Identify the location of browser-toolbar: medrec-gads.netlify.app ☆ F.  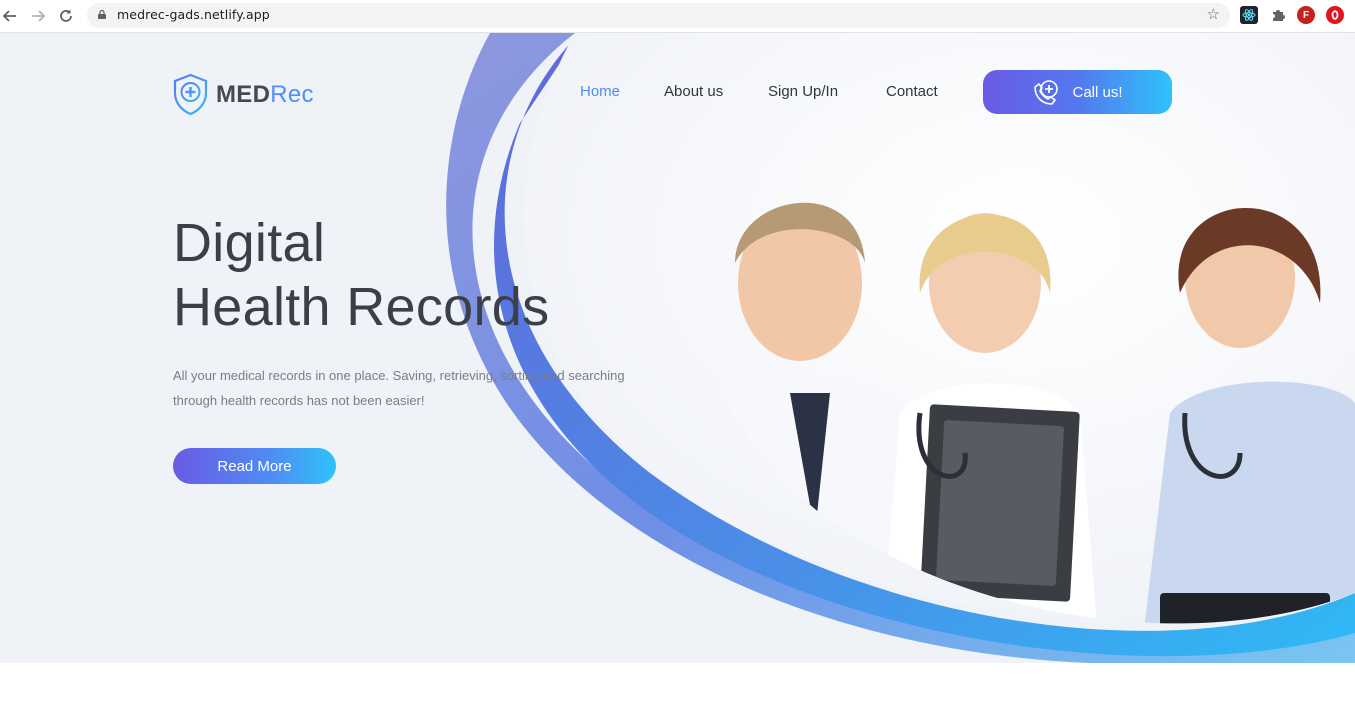
(677, 16).